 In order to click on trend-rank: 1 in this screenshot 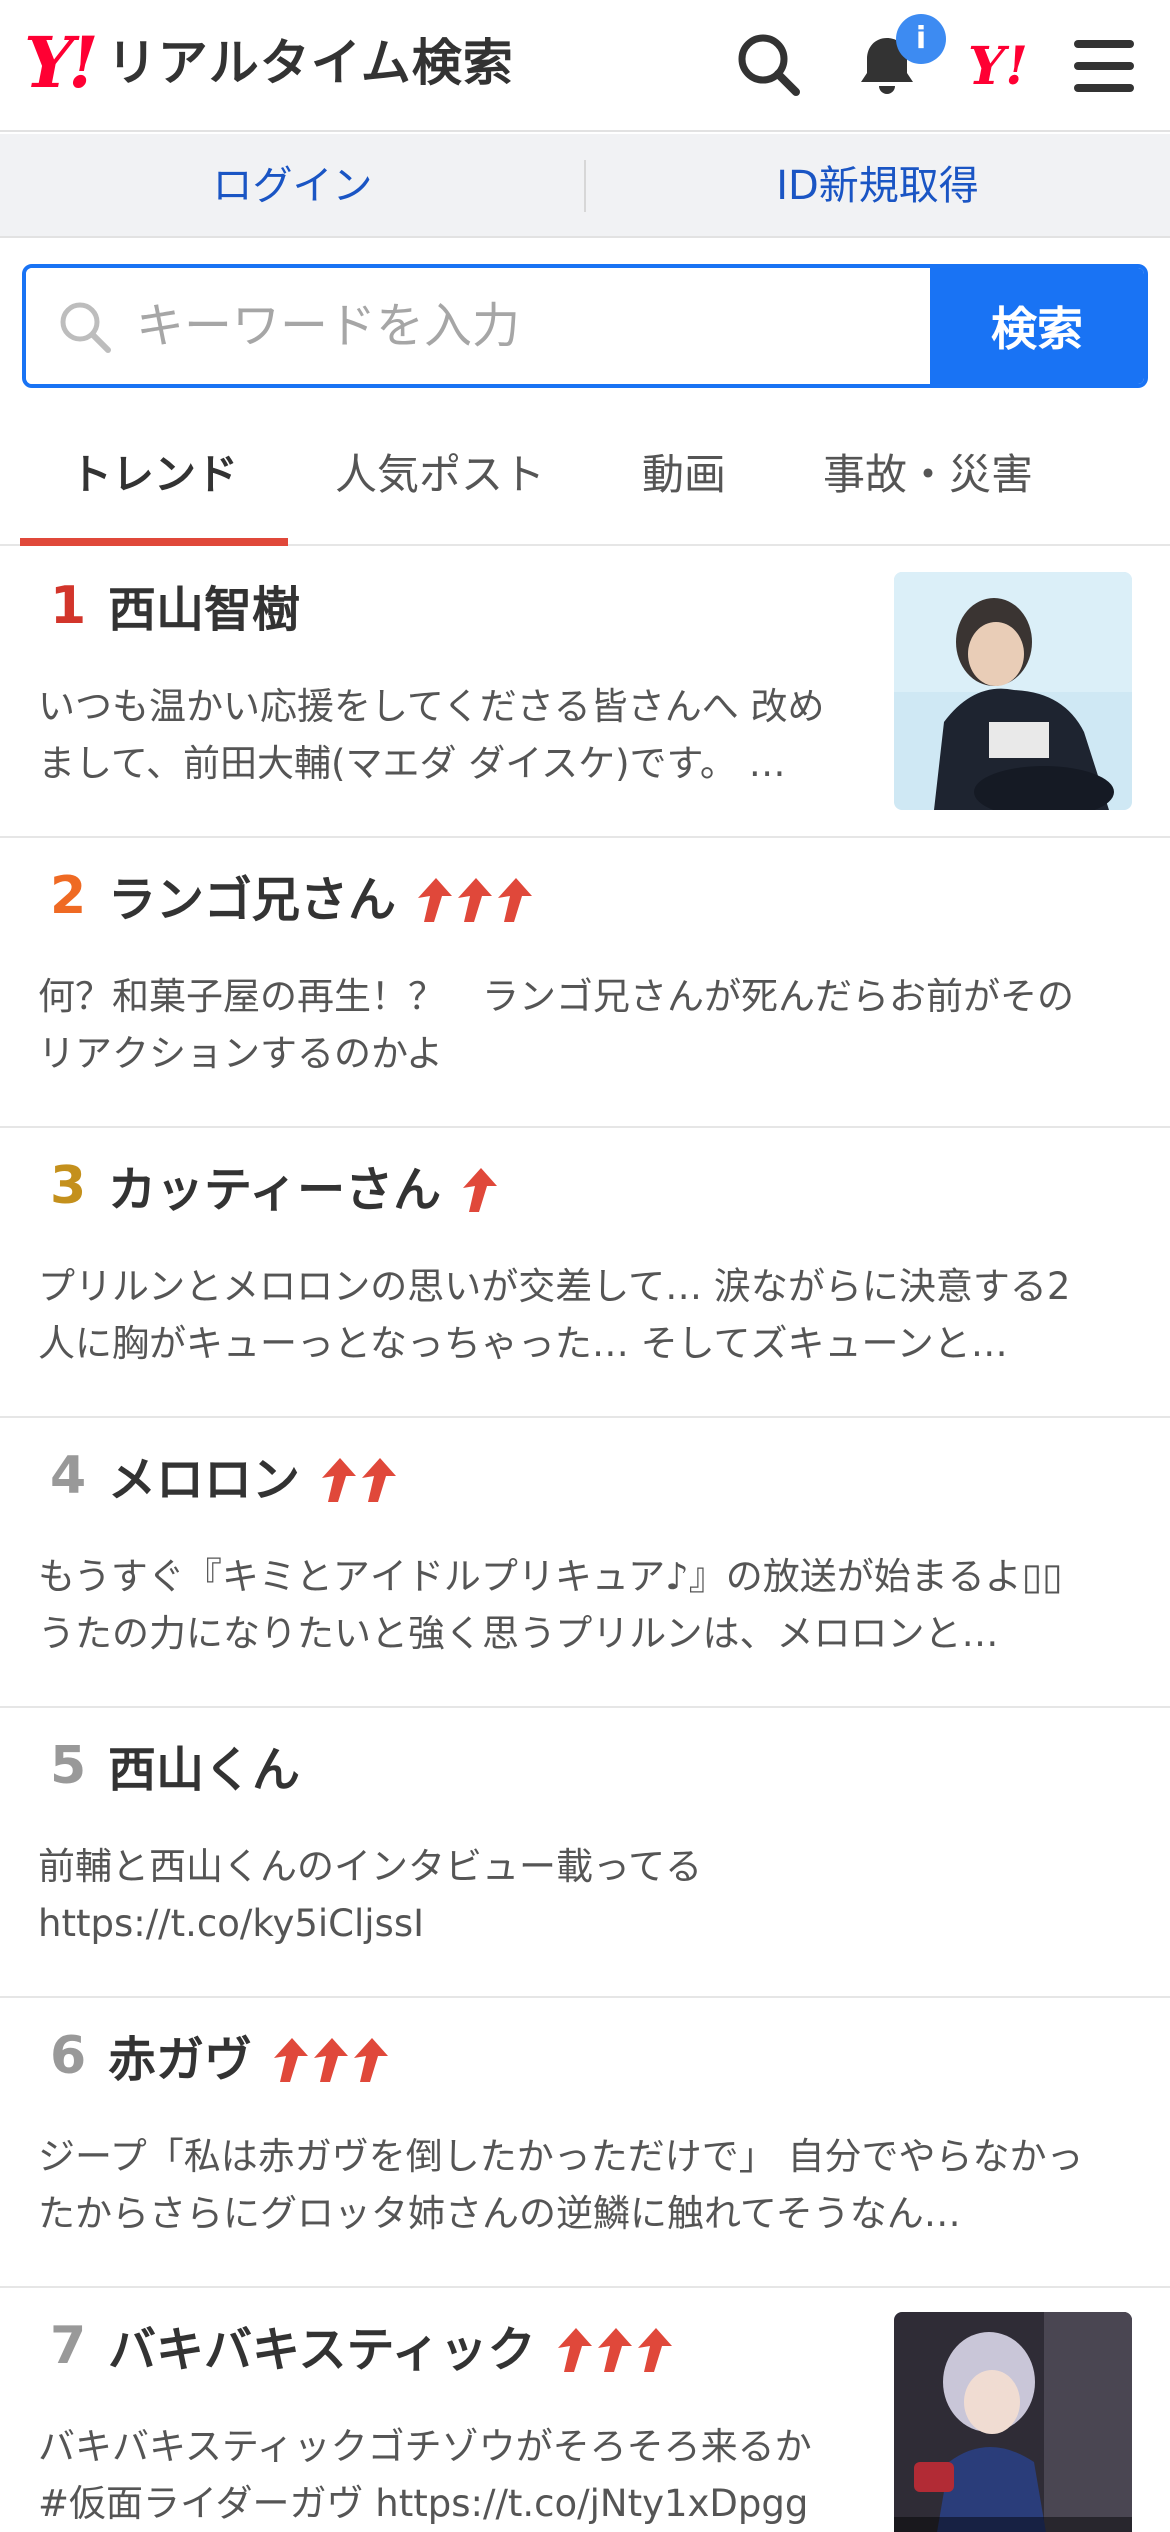, I will do `click(68, 606)`.